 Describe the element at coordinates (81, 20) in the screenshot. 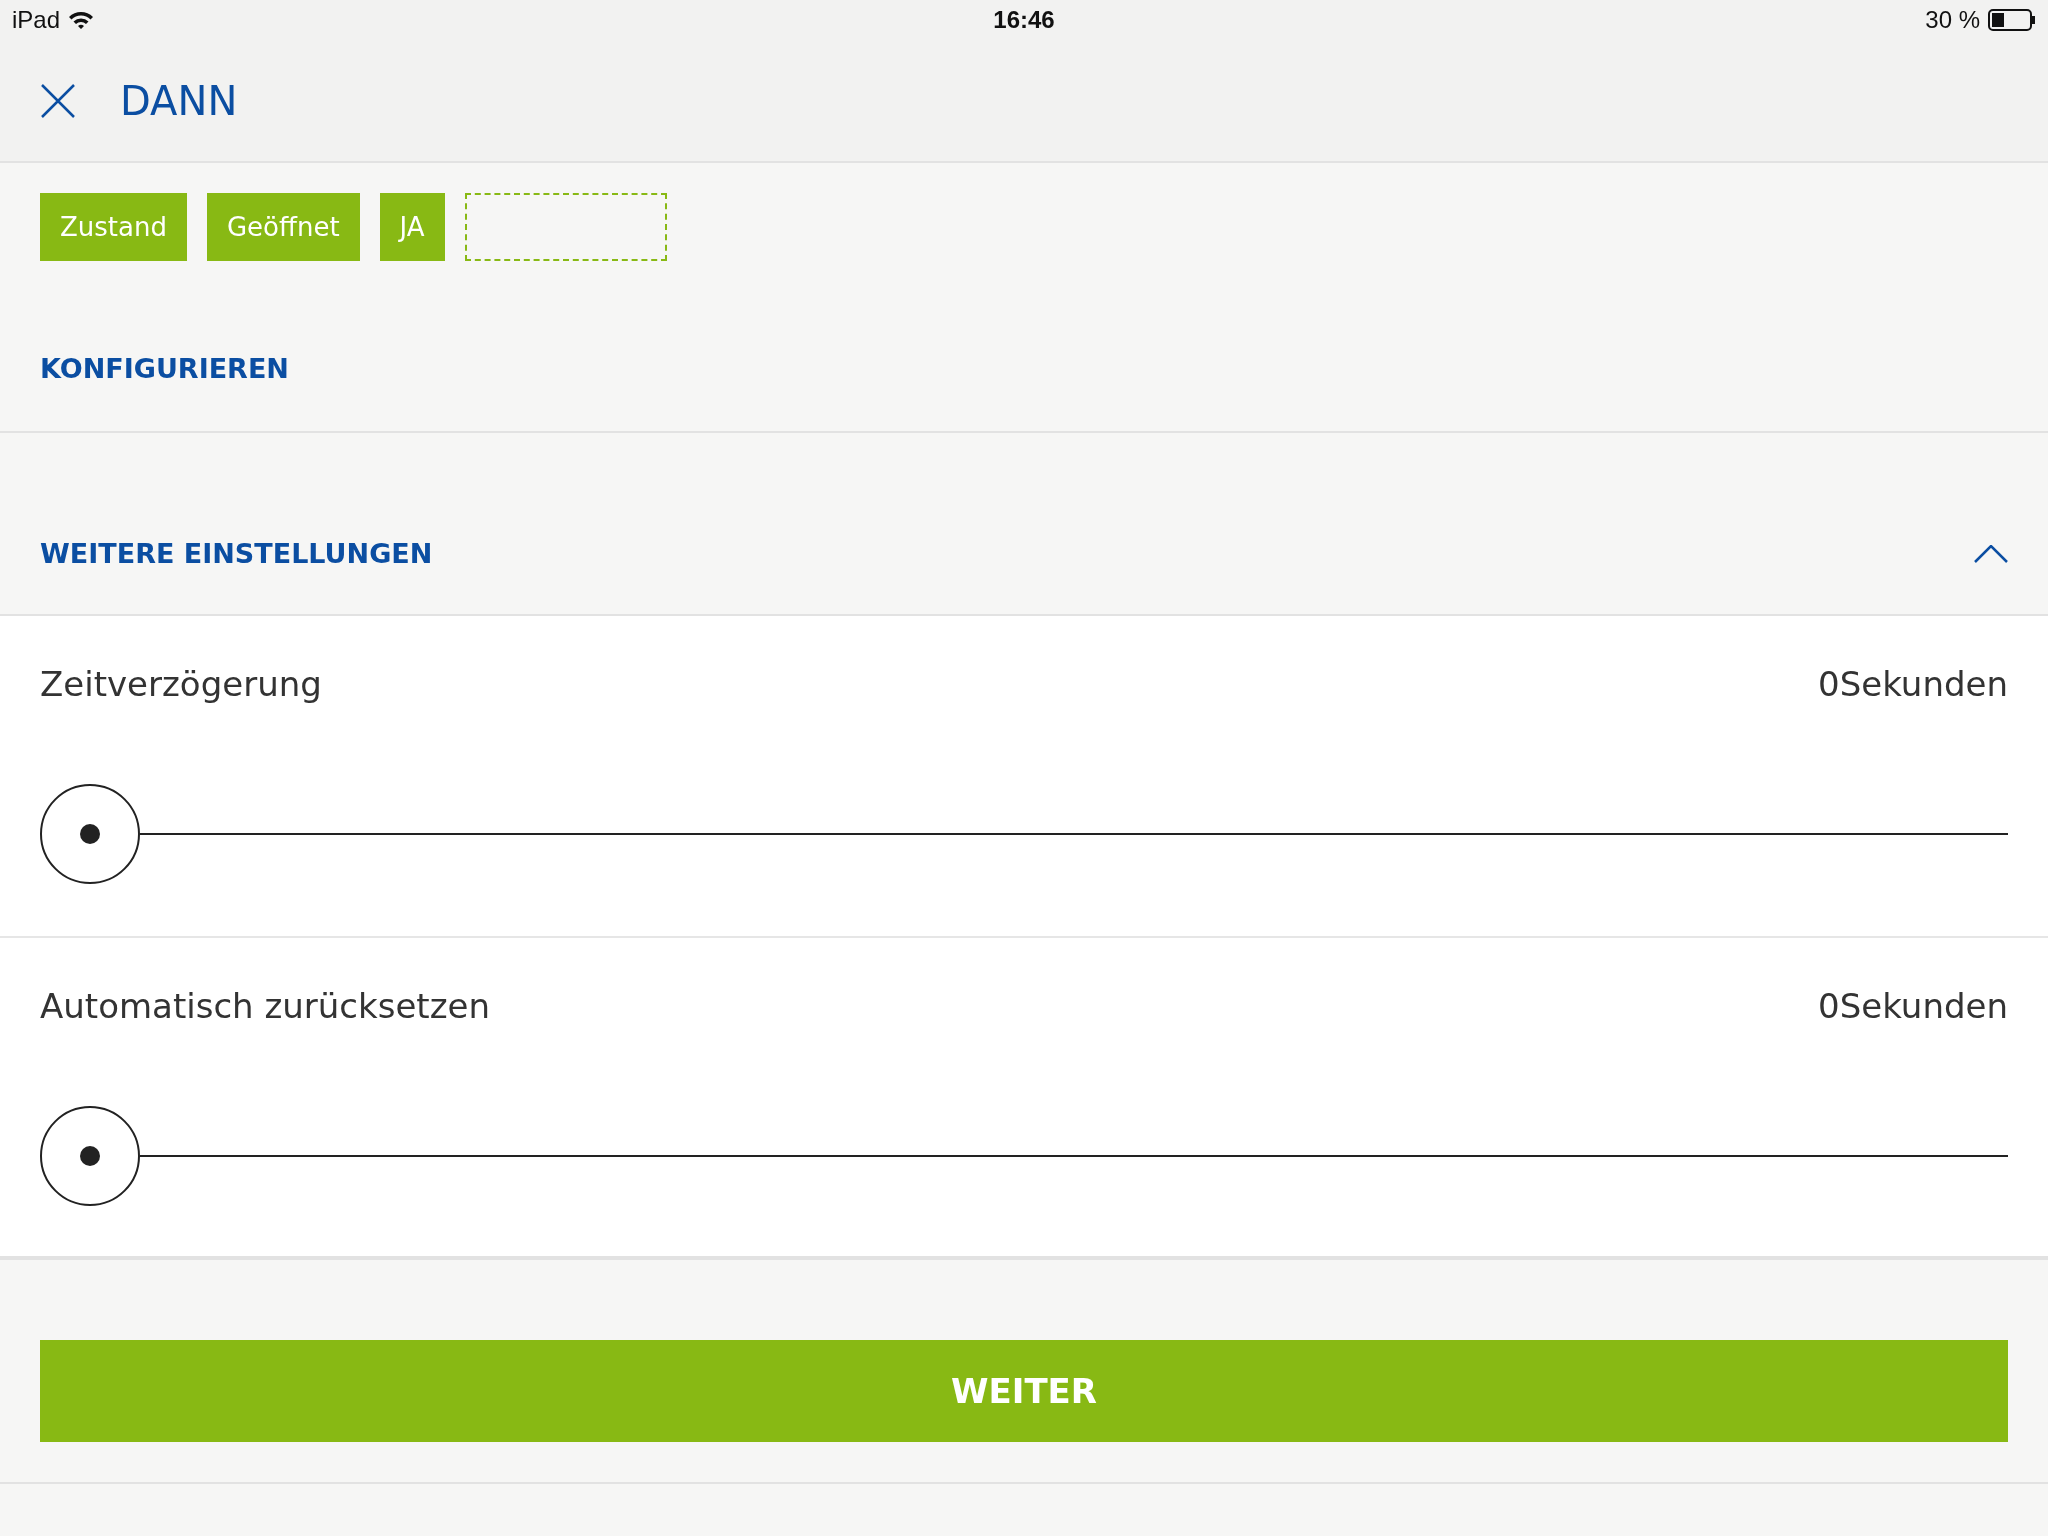

I see `wifi-icon` at that location.